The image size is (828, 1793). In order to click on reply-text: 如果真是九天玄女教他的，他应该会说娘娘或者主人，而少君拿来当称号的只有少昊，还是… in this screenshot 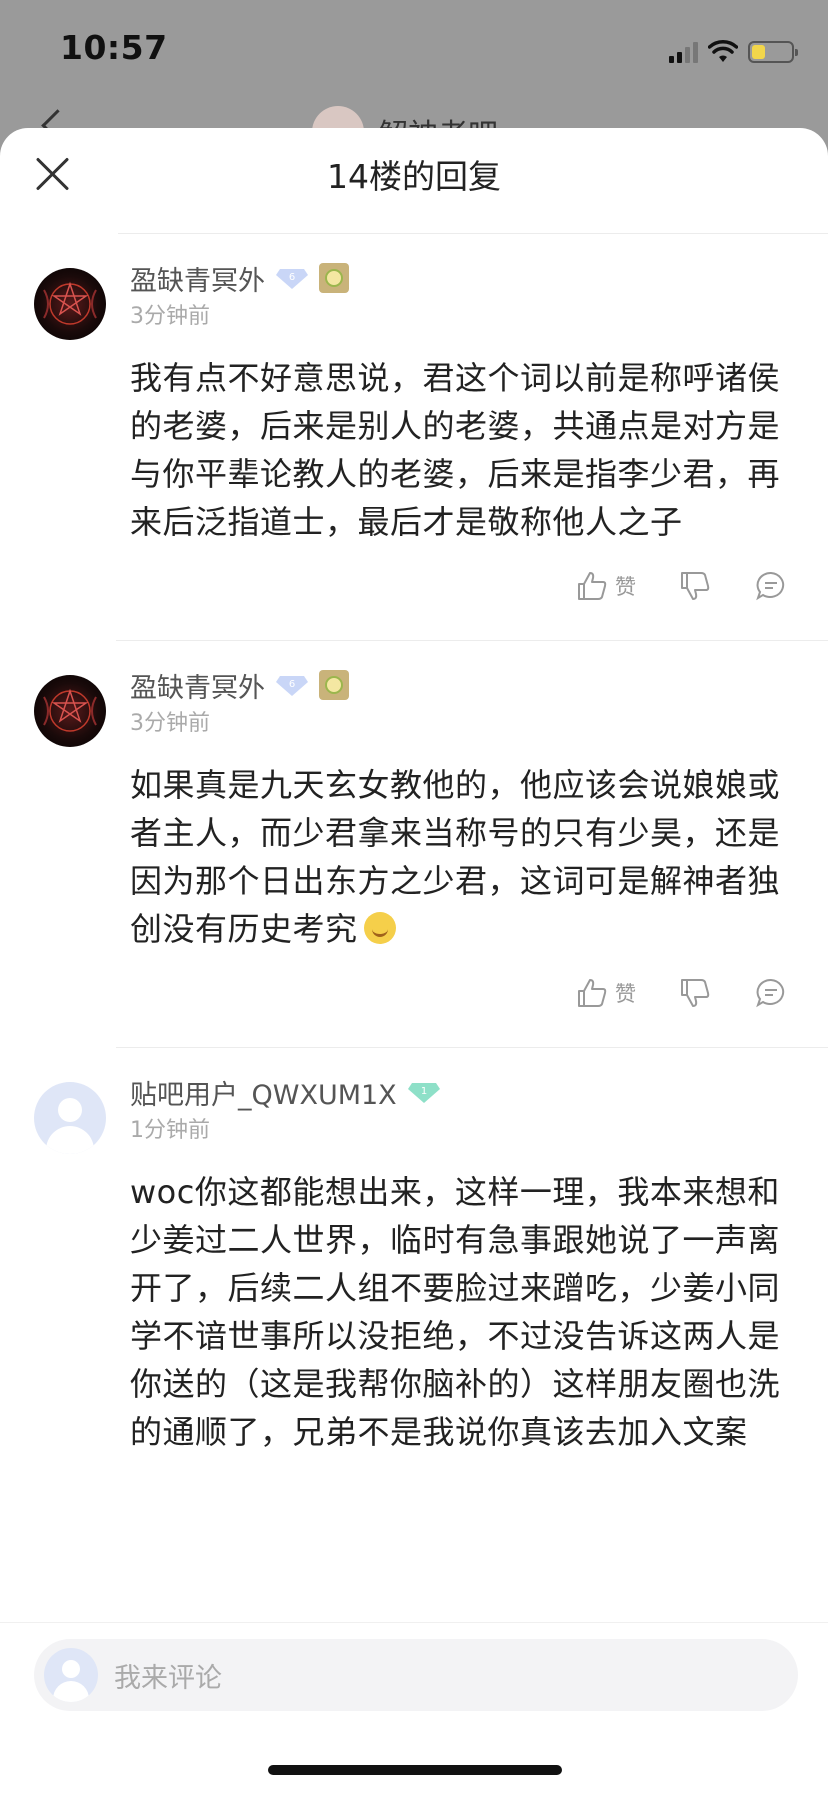, I will do `click(459, 857)`.